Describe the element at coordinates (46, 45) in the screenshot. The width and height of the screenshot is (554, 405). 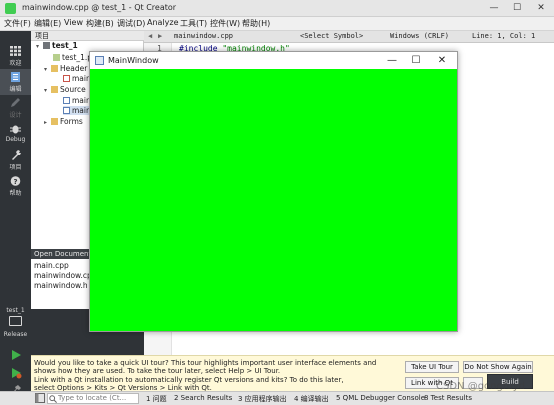
I see `project-icon` at that location.